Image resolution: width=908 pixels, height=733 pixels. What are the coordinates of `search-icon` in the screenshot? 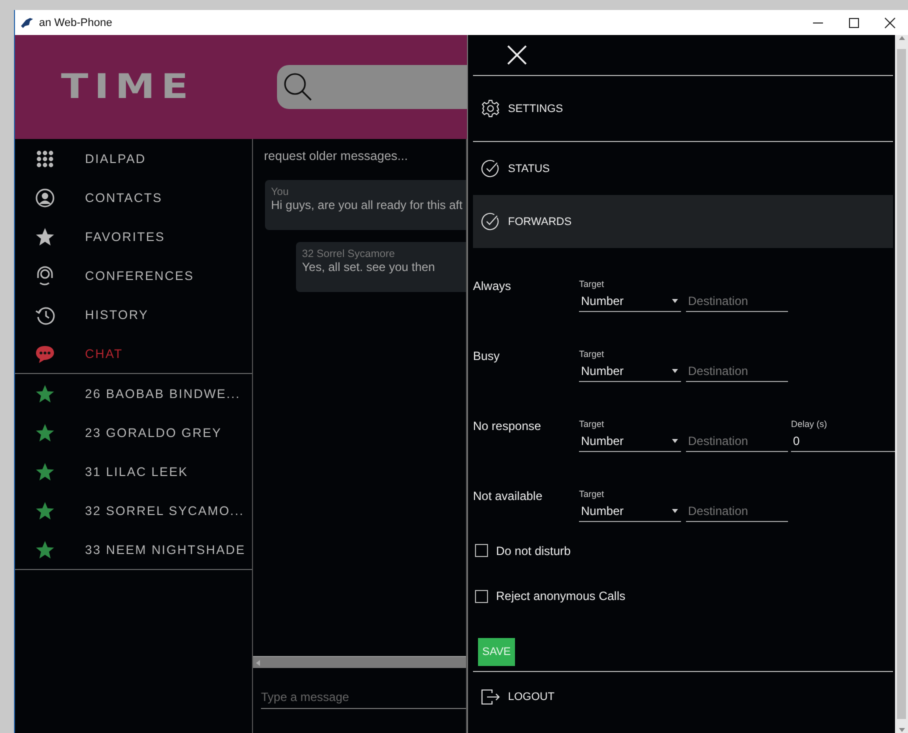 It's located at (298, 87).